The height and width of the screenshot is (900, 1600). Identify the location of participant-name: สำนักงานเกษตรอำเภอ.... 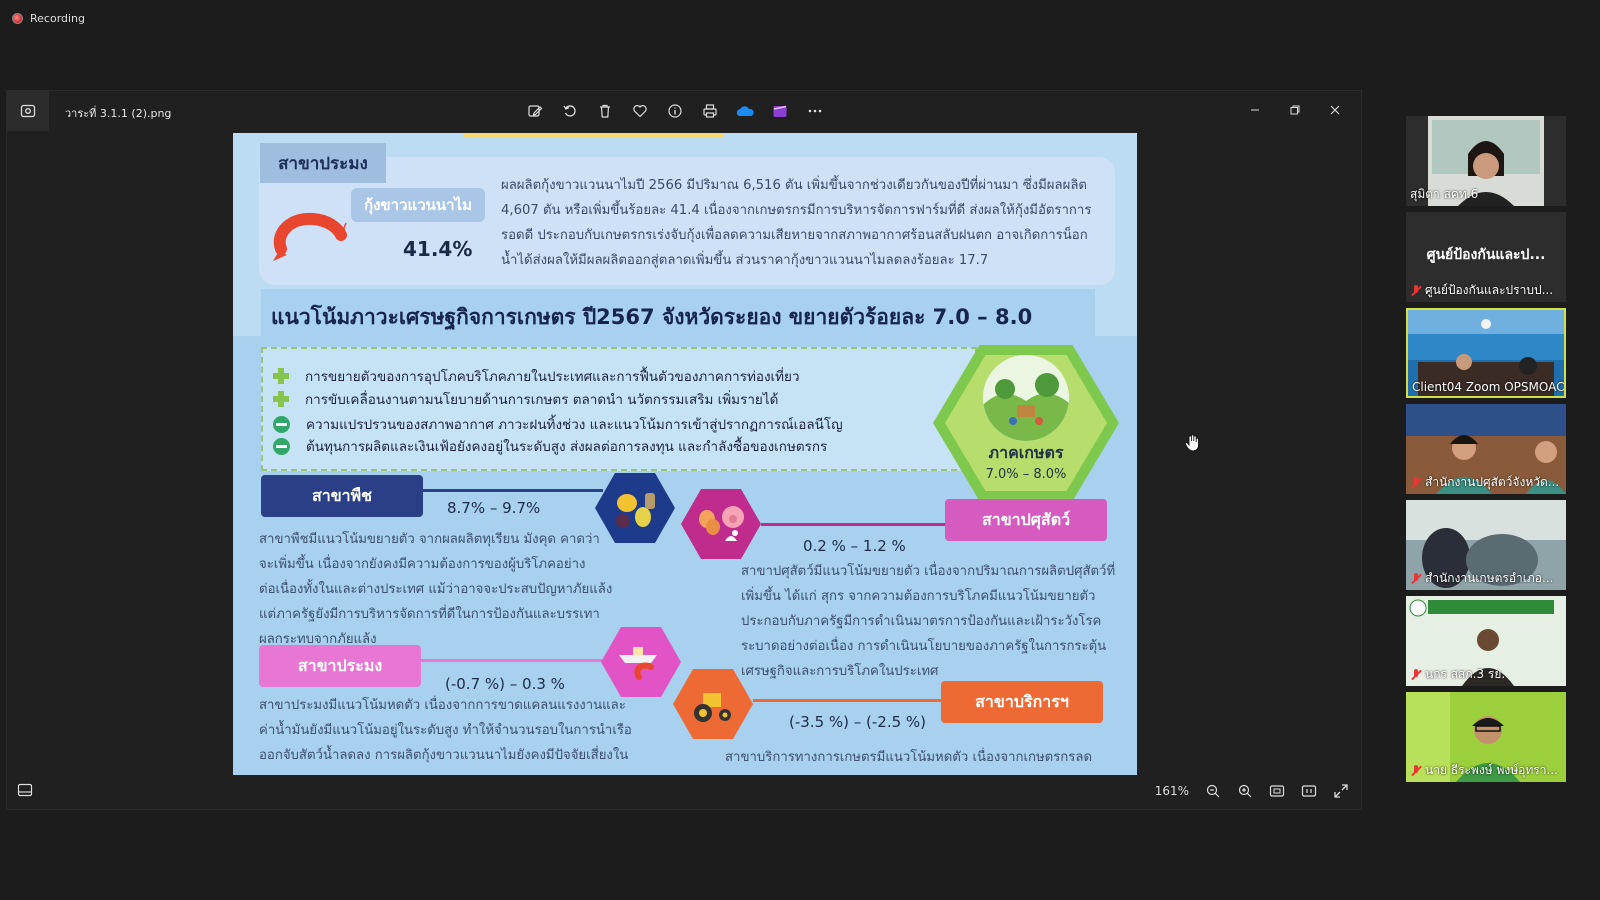
(1481, 578).